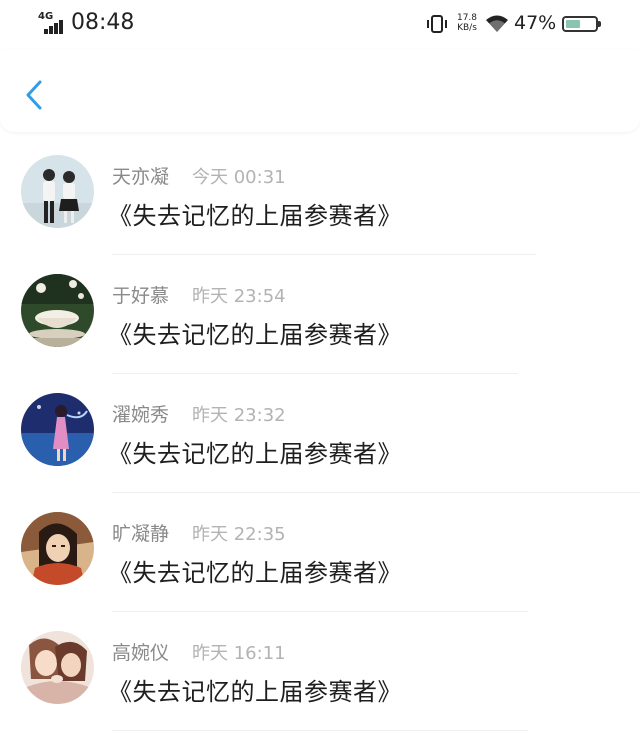 This screenshot has width=640, height=742. Describe the element at coordinates (320, 25) in the screenshot. I see `status-bar: 4G 08:48 17.8 KB/s 47%` at that location.